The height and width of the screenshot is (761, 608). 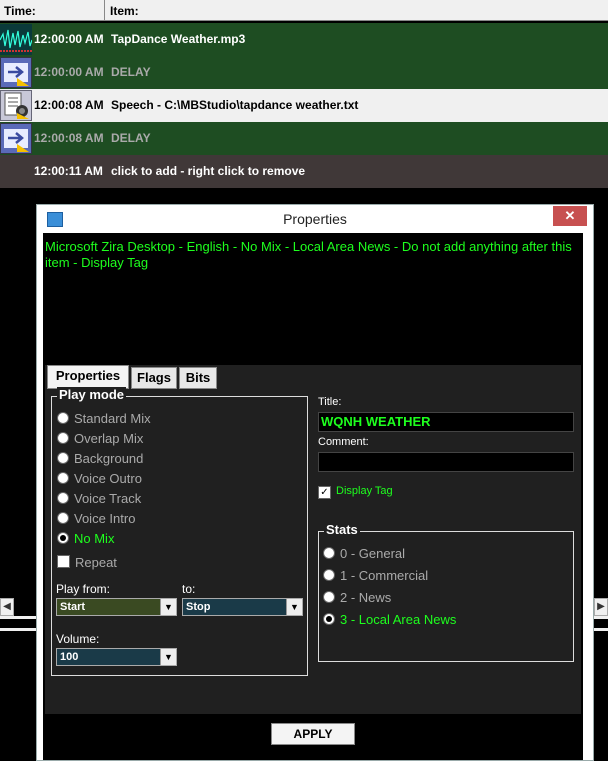 I want to click on playlist-header: Time: Item:, so click(x=304, y=10).